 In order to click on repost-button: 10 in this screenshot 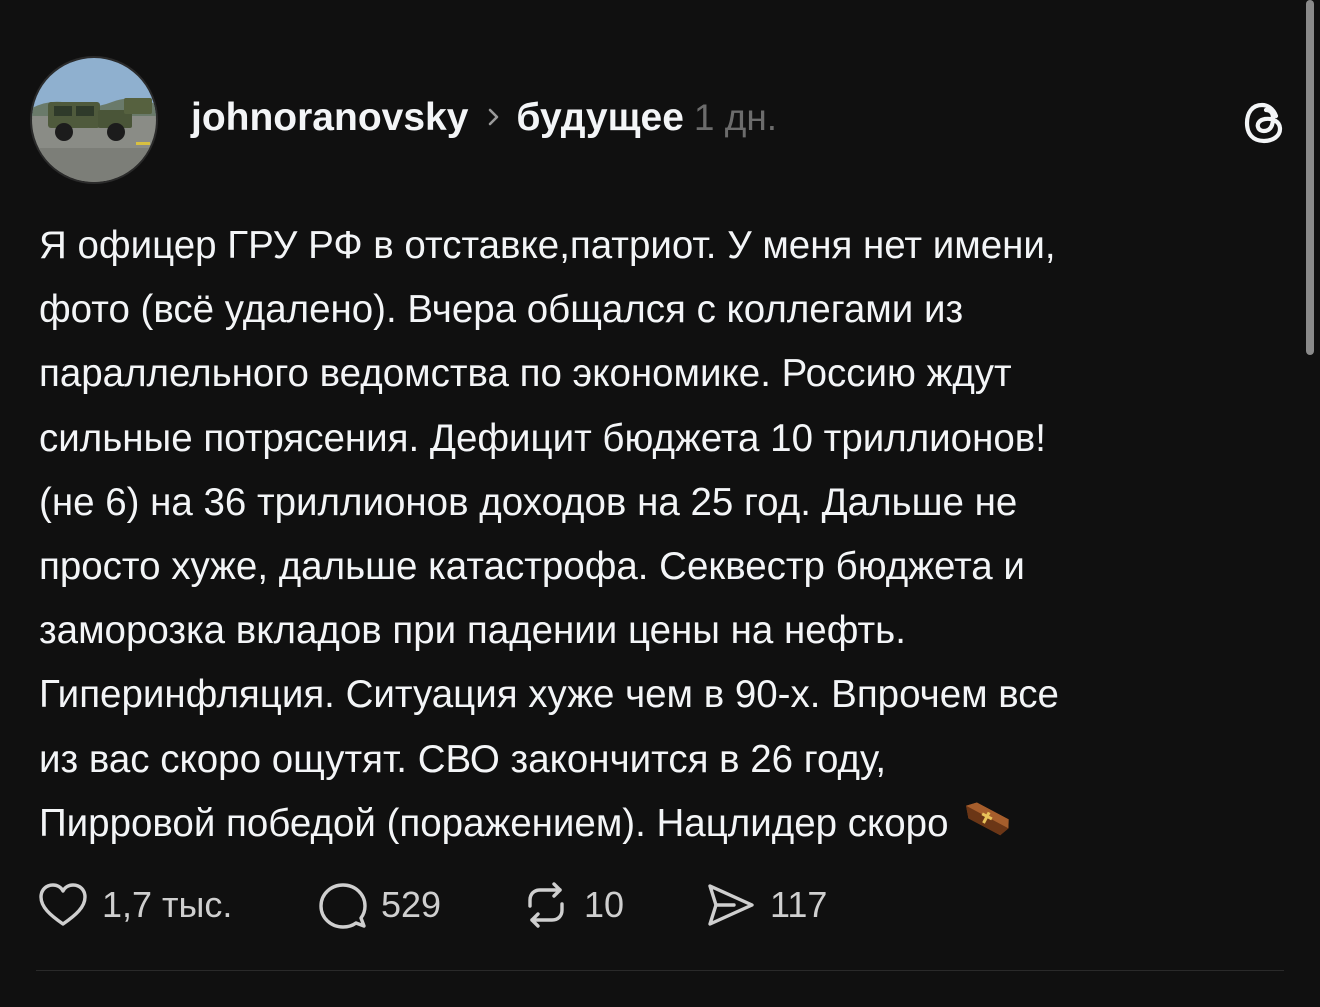, I will do `click(612, 905)`.